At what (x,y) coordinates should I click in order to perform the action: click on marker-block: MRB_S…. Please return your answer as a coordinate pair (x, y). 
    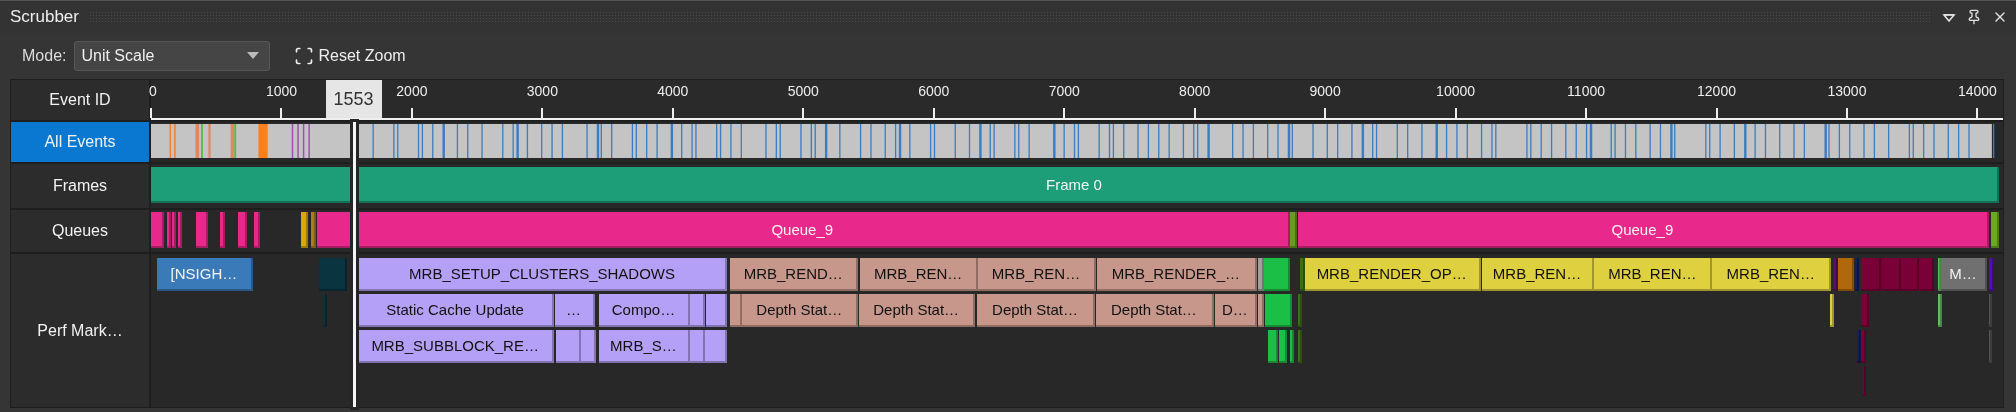
    Looking at the image, I should click on (644, 346).